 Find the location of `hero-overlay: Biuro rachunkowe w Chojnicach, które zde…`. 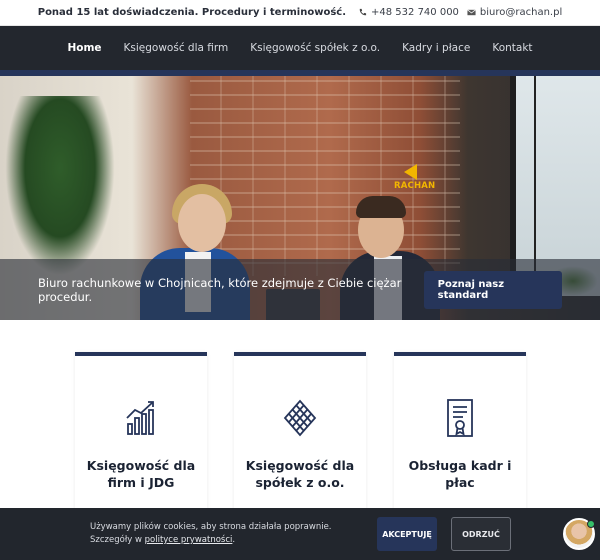

hero-overlay: Biuro rachunkowe w Chojnicach, które zde… is located at coordinates (300, 289).